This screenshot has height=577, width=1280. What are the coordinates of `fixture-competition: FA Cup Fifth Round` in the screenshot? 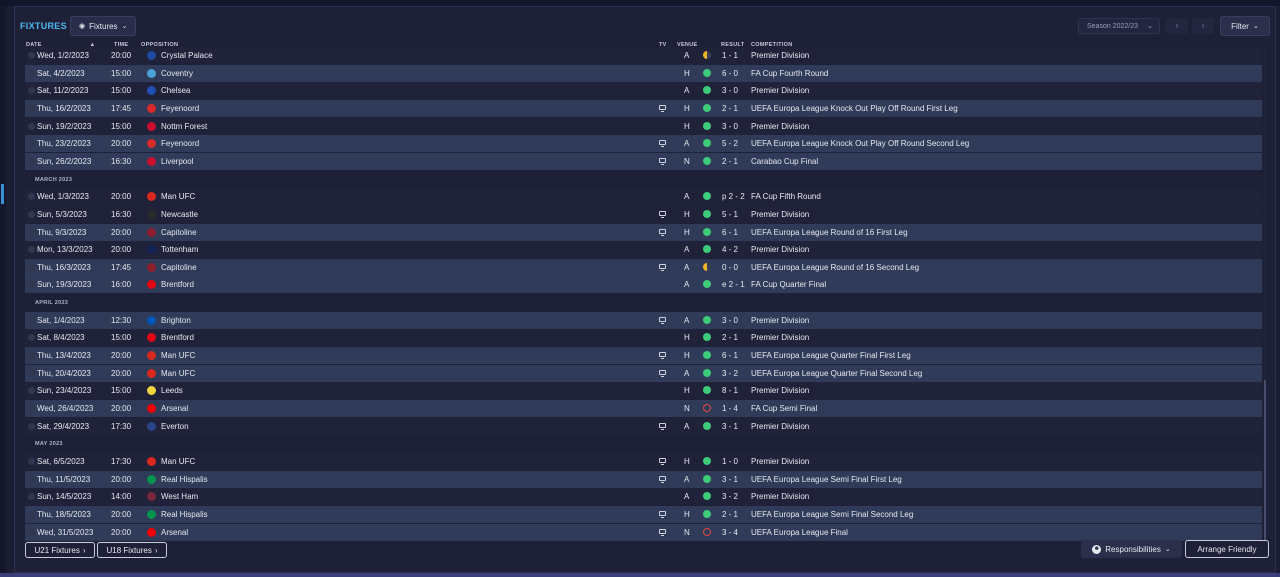 It's located at (786, 196).